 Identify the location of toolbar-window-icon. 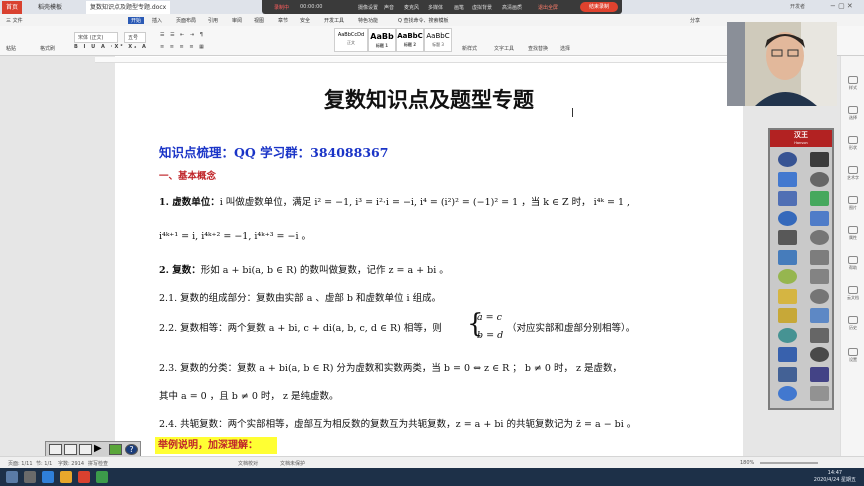
(85, 449).